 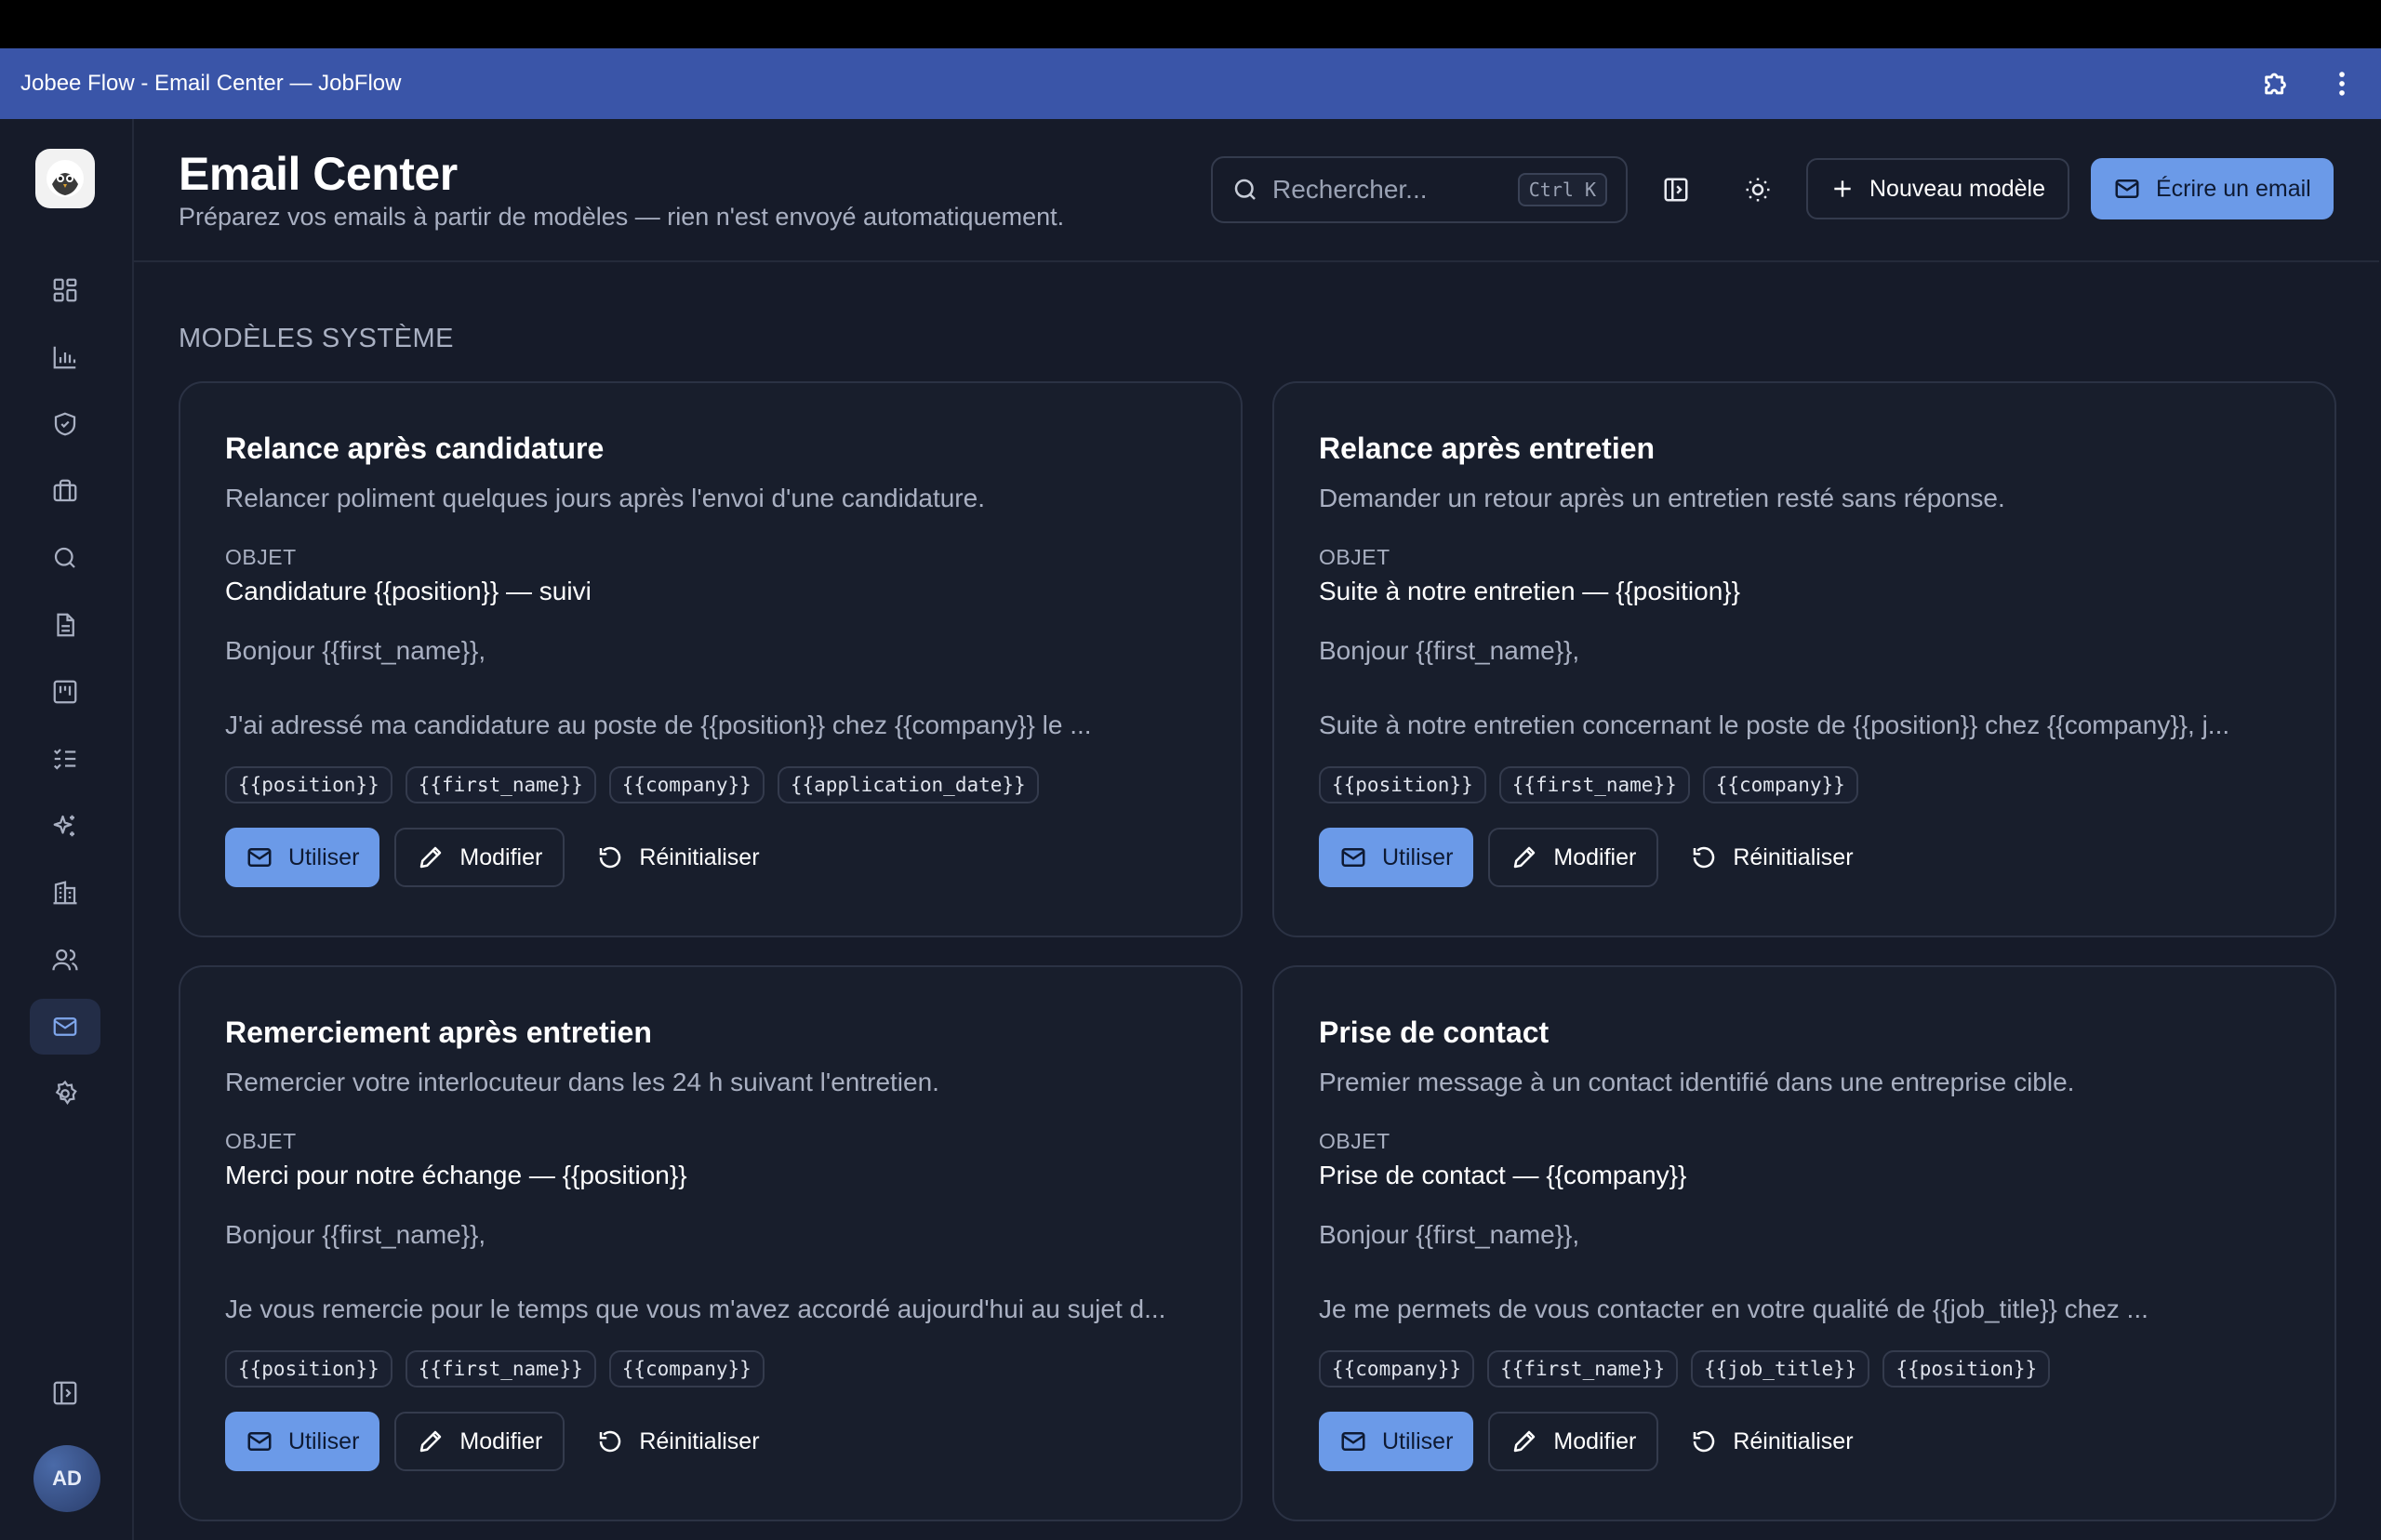 I want to click on template-subject: Suite à notre entretien — {{position}}, so click(x=1529, y=591).